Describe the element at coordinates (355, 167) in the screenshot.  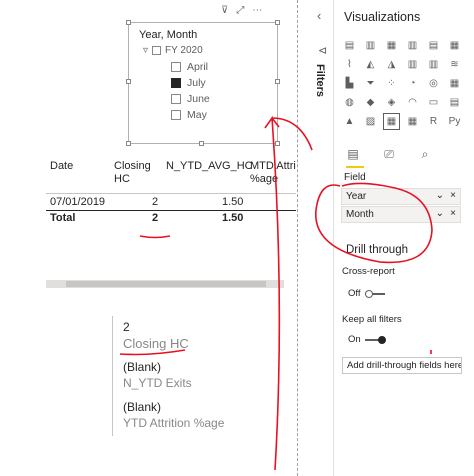
I see `active-tab-indicator` at that location.